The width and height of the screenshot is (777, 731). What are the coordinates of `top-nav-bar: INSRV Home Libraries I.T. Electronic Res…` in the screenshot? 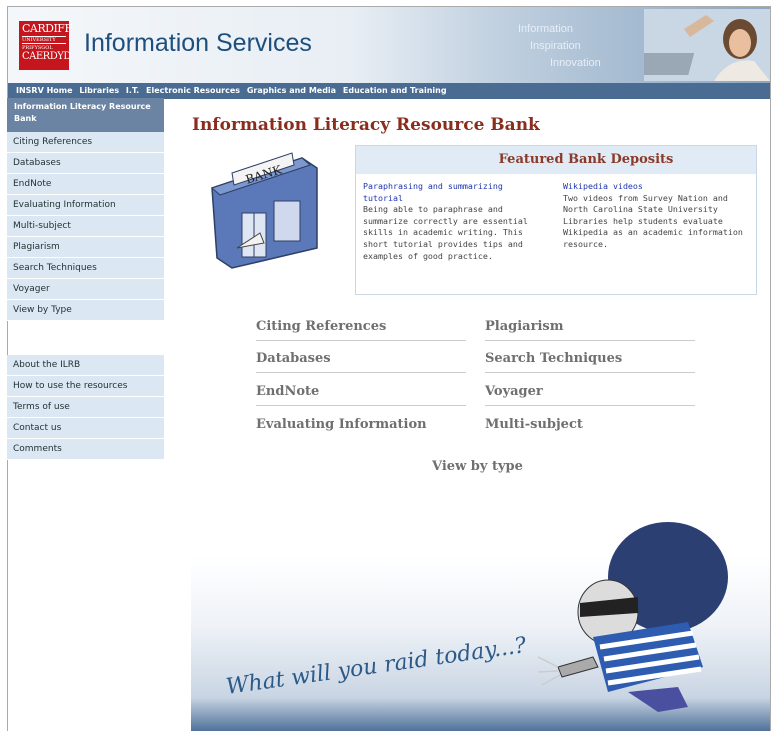 It's located at (389, 91).